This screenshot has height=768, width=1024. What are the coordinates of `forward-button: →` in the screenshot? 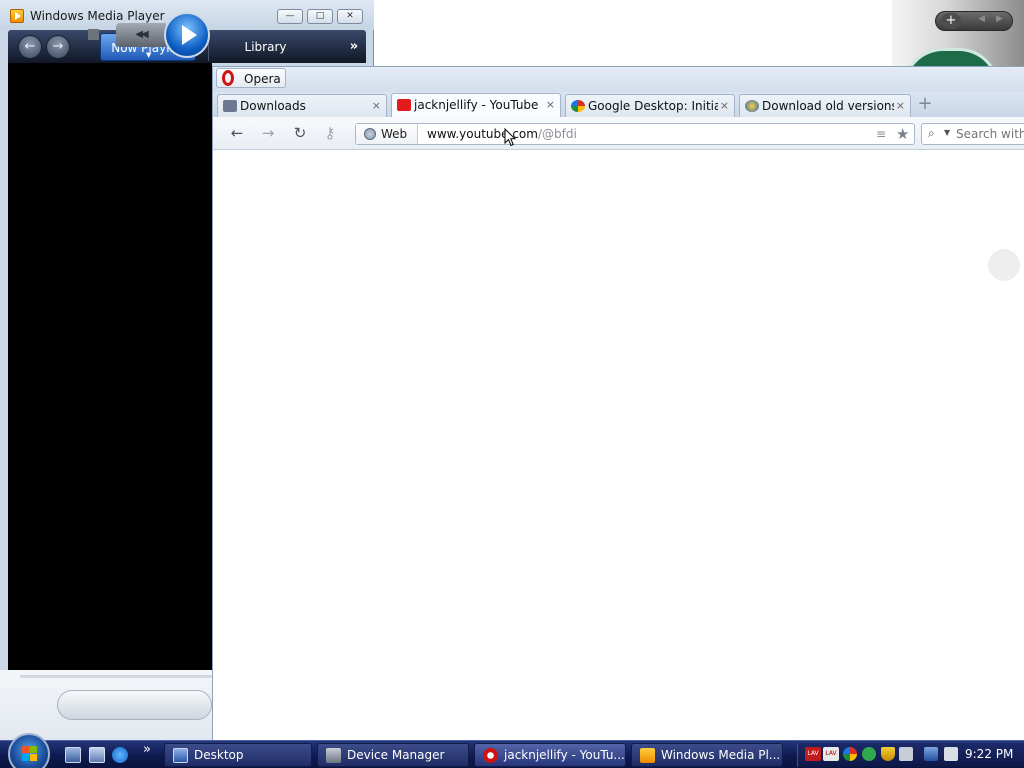 It's located at (268, 133).